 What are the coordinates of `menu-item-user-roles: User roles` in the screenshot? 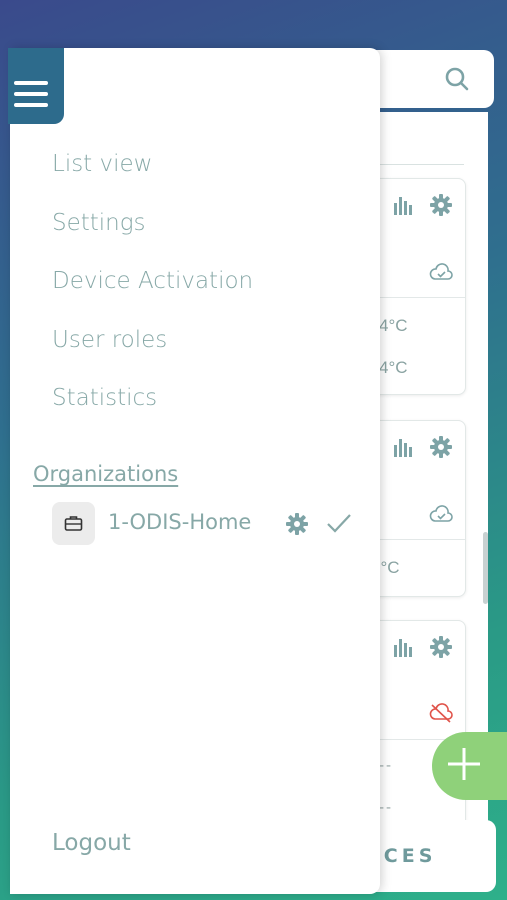 It's located at (152, 353).